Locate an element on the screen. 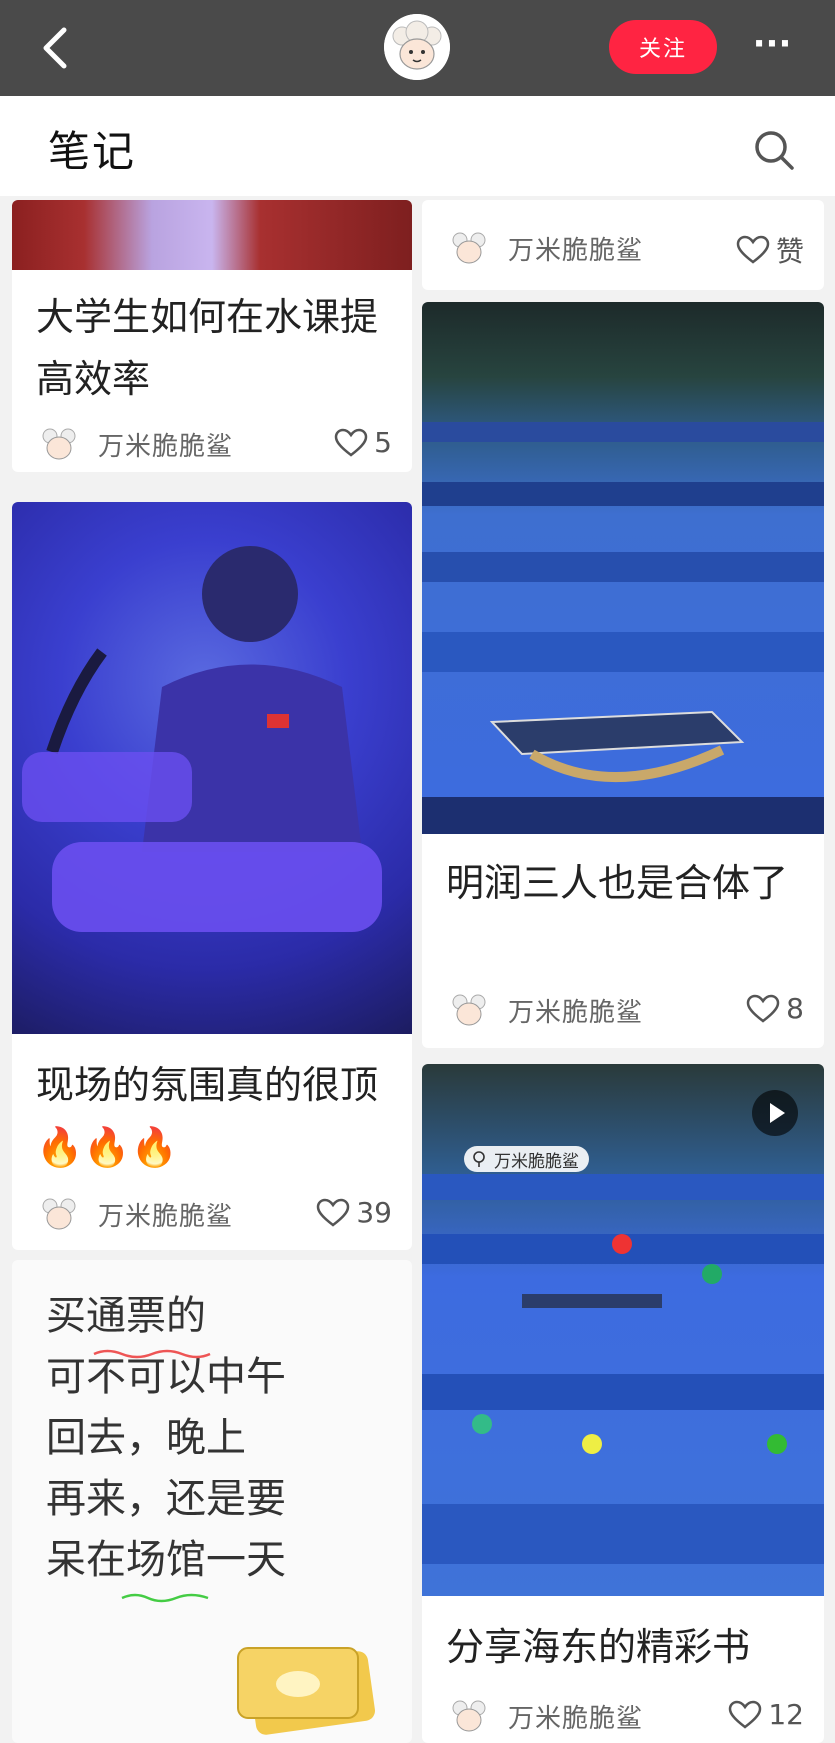 The height and width of the screenshot is (1743, 835). like-count-value: 12 is located at coordinates (786, 1714).